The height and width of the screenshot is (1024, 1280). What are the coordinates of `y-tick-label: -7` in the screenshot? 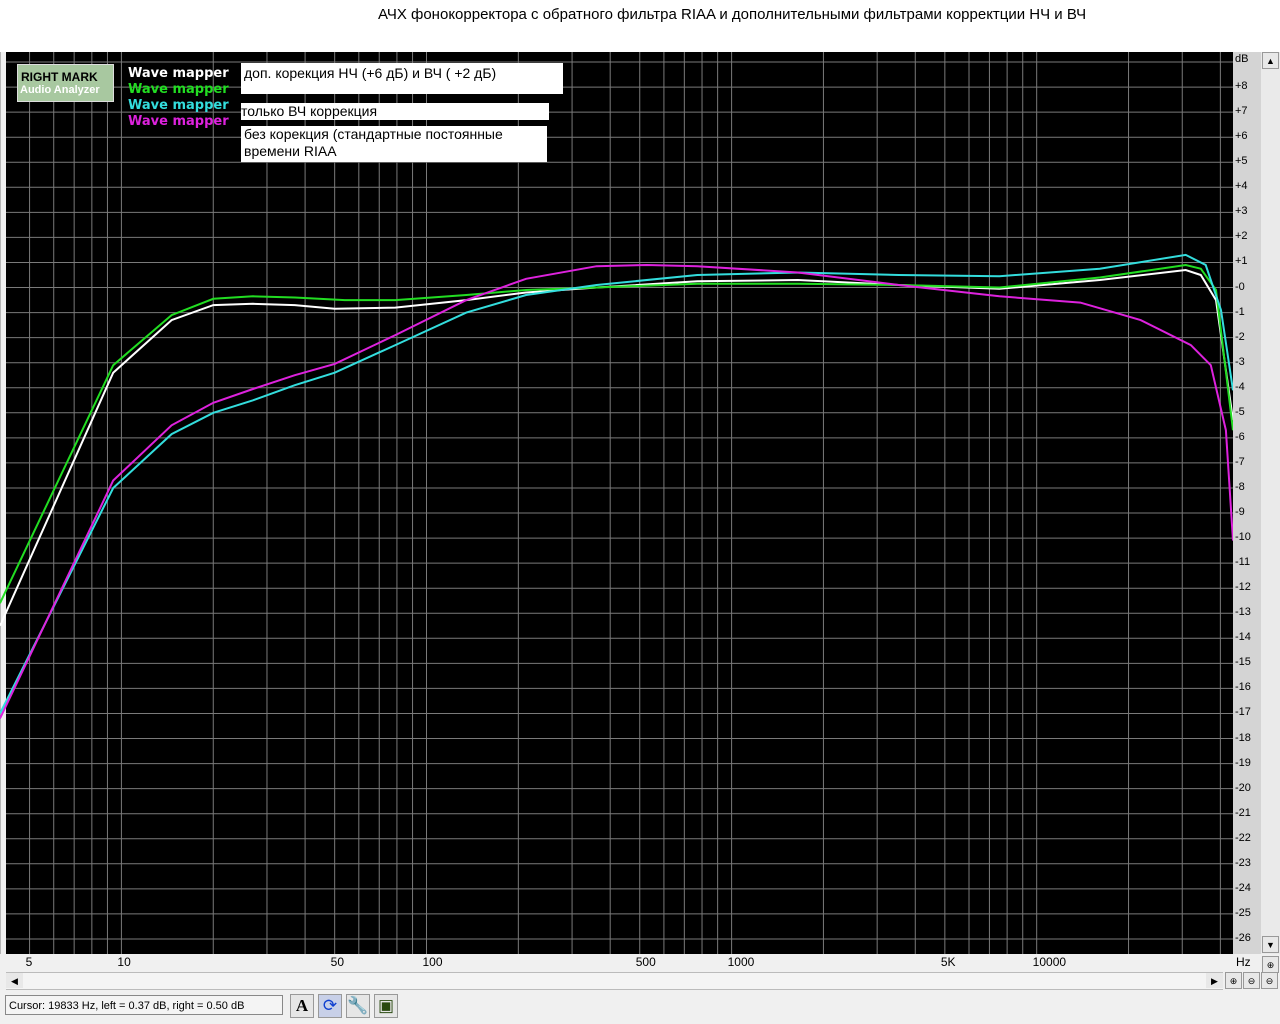 It's located at (1240, 461).